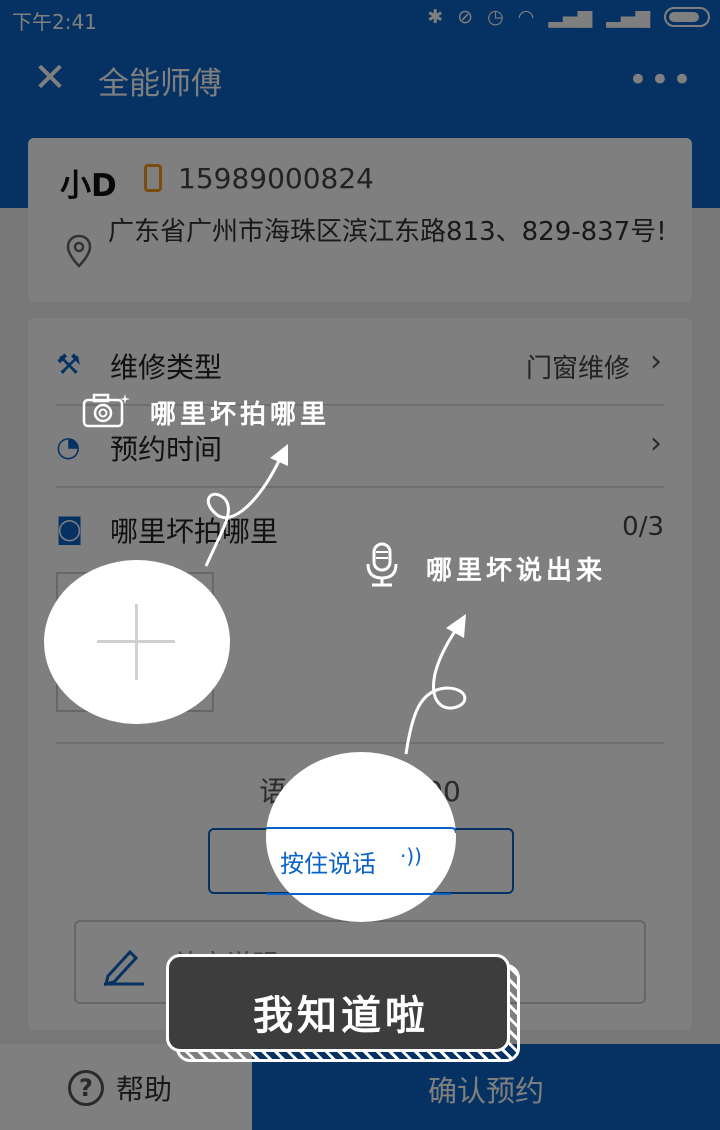  What do you see at coordinates (245, 508) in the screenshot?
I see `photo-arrow` at bounding box center [245, 508].